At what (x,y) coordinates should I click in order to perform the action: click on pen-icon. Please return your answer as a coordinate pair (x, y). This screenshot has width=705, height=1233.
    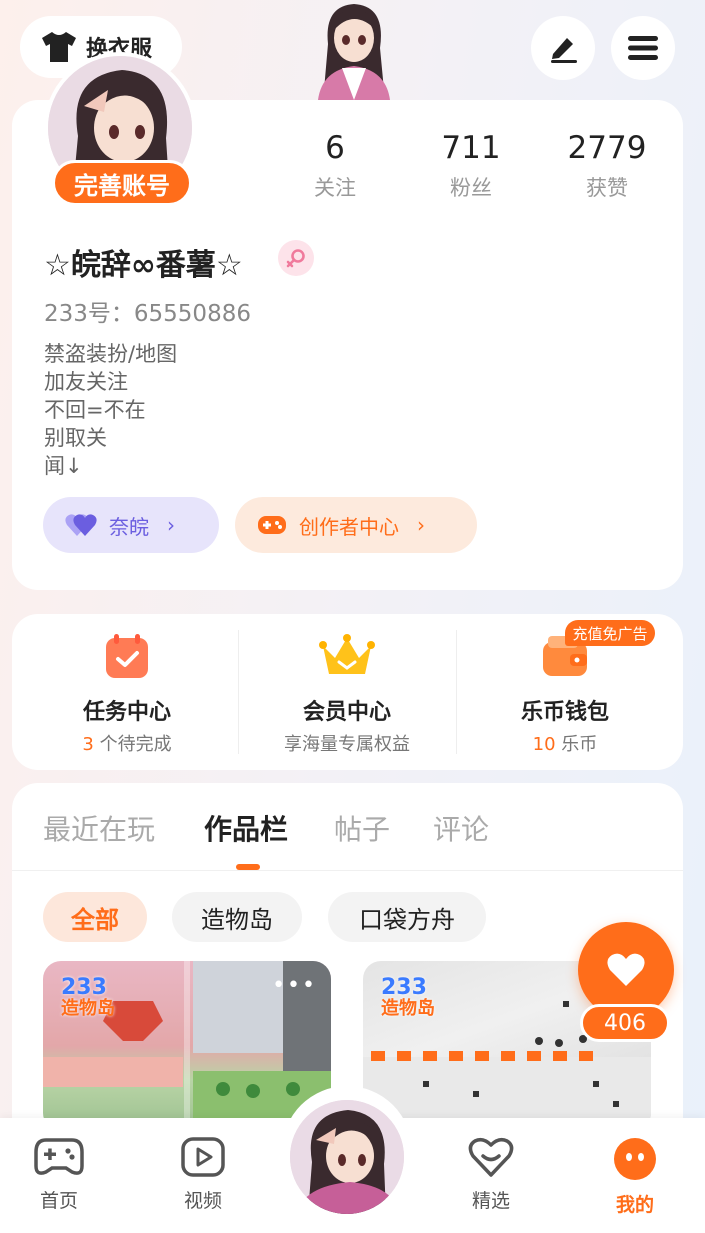
    Looking at the image, I should click on (564, 50).